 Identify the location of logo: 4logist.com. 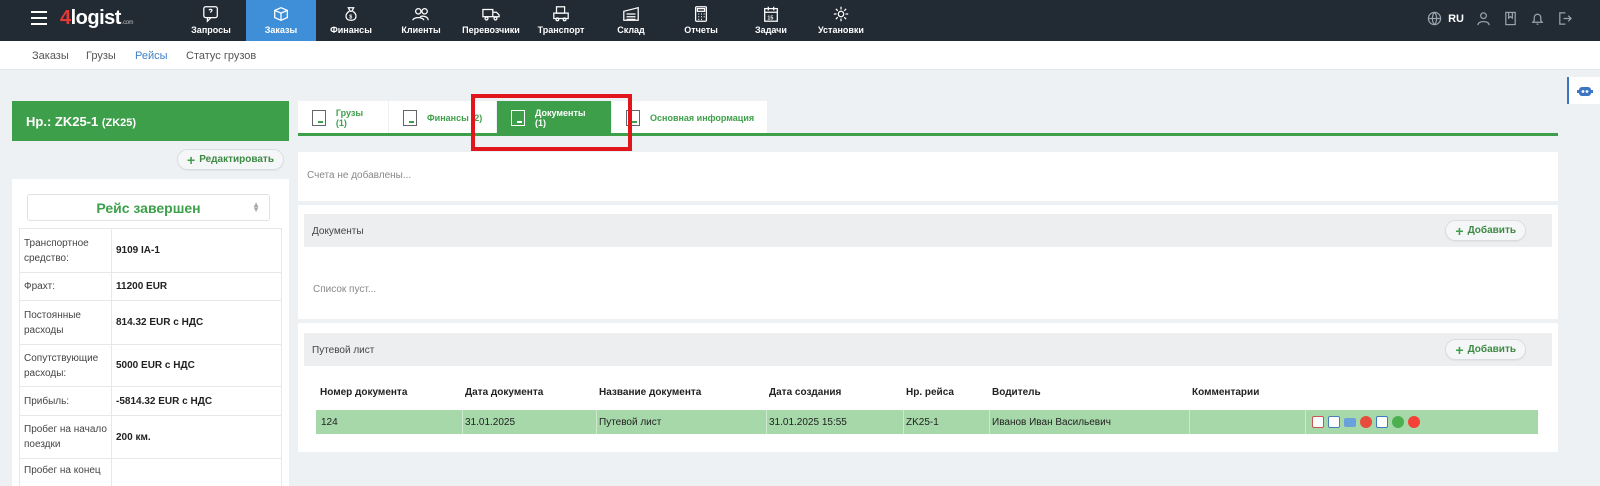
(96, 18).